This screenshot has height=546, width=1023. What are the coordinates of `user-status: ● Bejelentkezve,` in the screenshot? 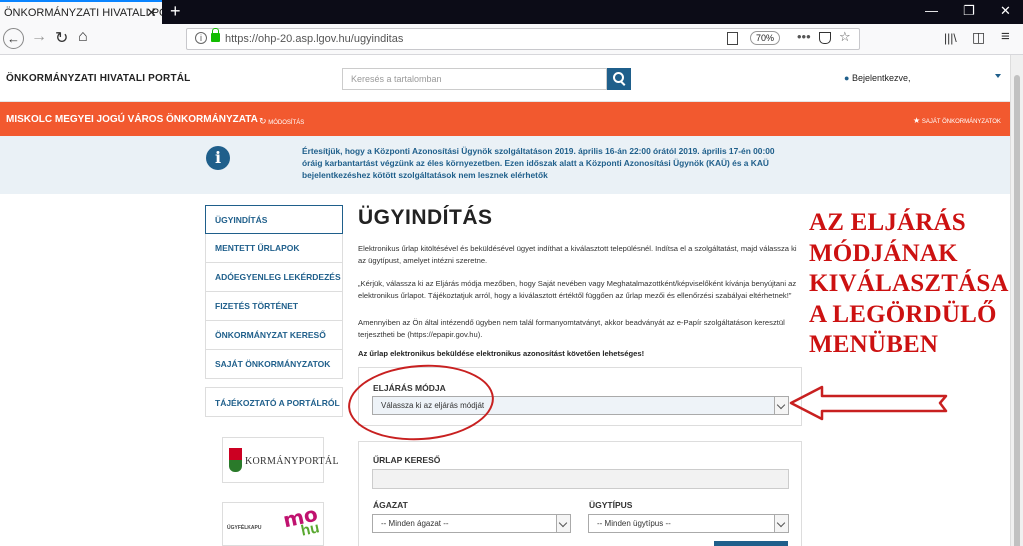 It's located at (877, 78).